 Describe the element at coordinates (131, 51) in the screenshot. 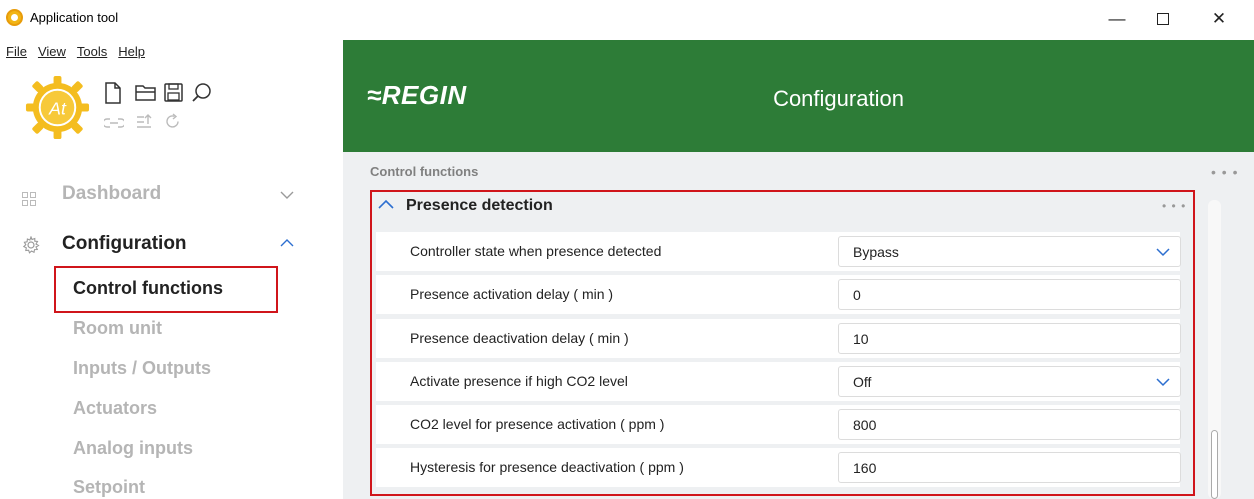

I see `menu-help: Help` at that location.